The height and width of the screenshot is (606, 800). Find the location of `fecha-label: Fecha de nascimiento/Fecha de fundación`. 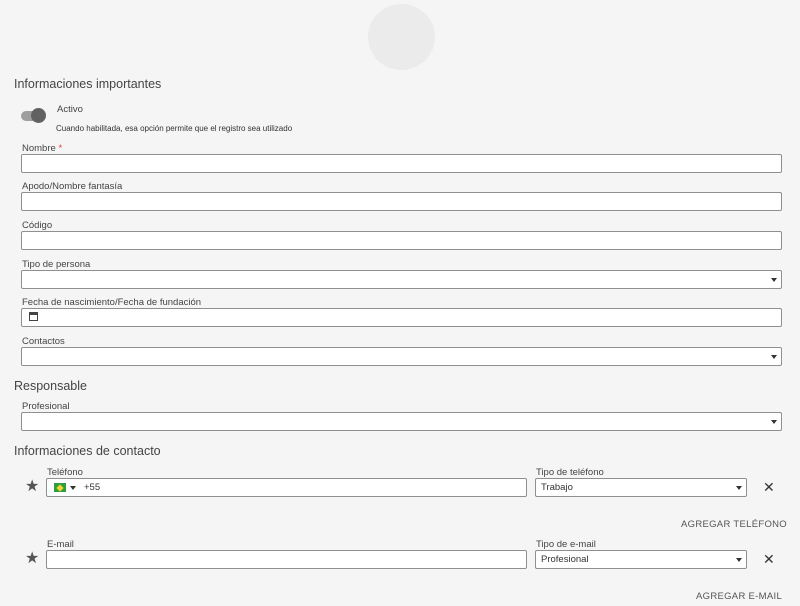

fecha-label: Fecha de nascimiento/Fecha de fundación is located at coordinates (112, 302).